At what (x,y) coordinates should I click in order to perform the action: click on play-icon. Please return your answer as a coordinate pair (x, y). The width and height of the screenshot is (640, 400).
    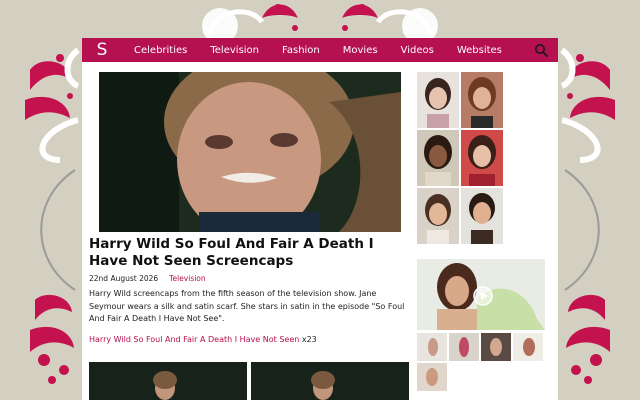
    Looking at the image, I should click on (483, 296).